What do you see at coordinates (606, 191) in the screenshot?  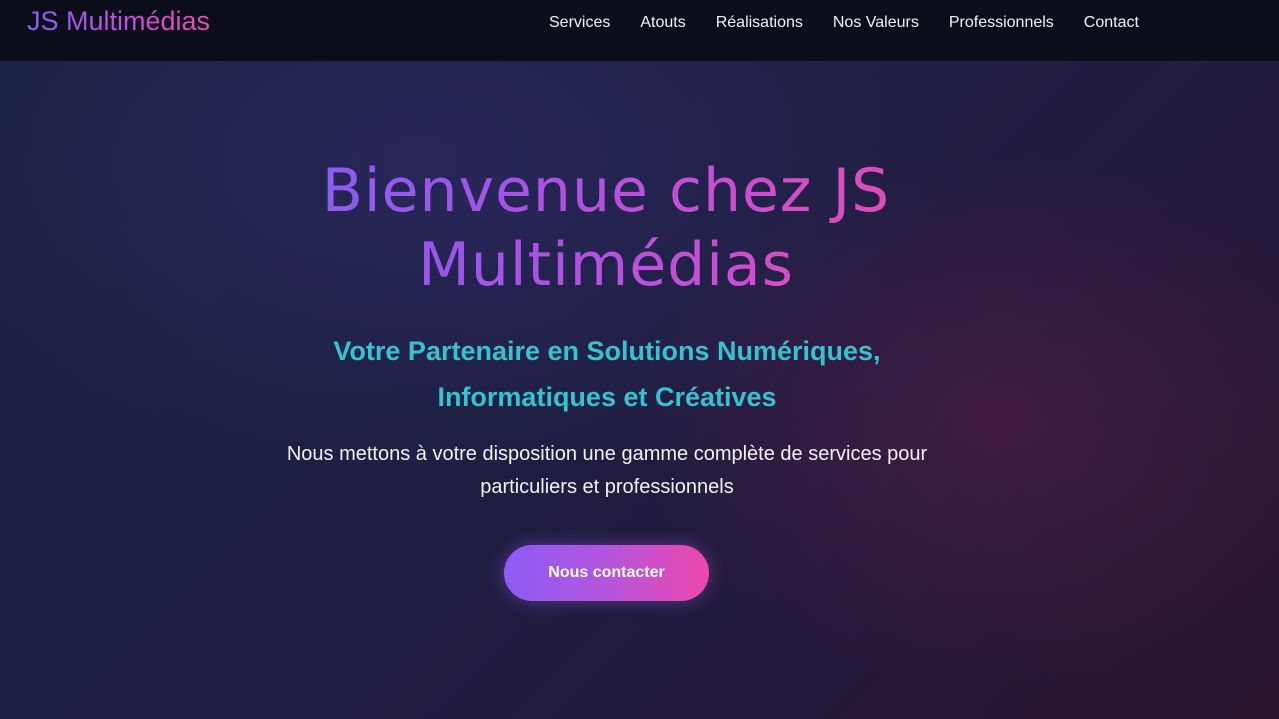 I see `hero-title-line1: Bienvenue chez JS` at bounding box center [606, 191].